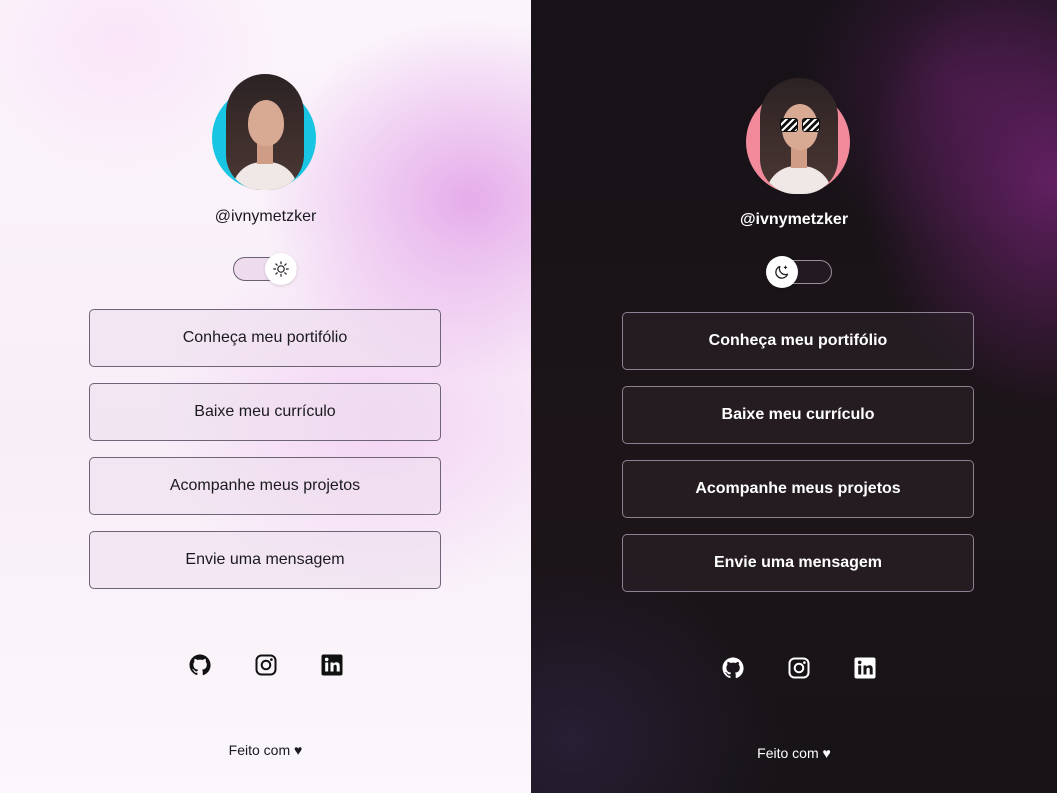 The image size is (1057, 793). What do you see at coordinates (782, 272) in the screenshot?
I see `moon-icon` at bounding box center [782, 272].